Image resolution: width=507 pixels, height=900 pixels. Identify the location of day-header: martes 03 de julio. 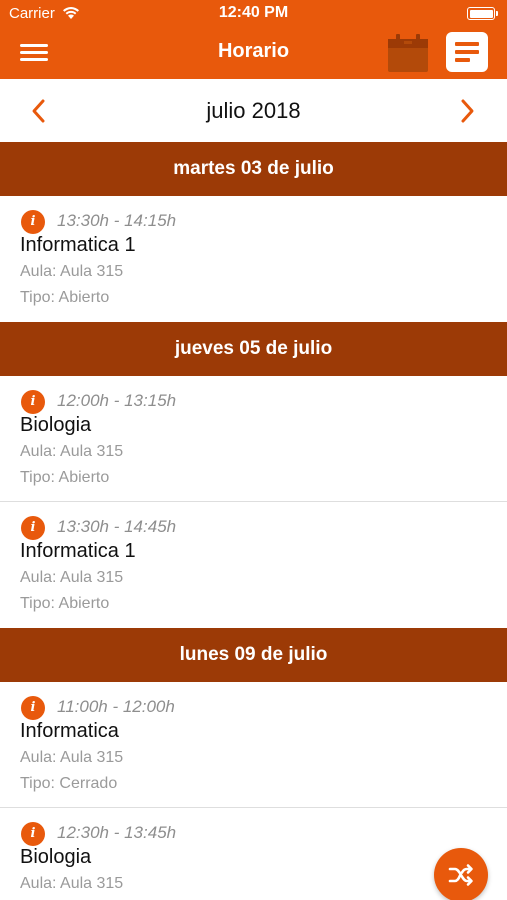
(253, 169).